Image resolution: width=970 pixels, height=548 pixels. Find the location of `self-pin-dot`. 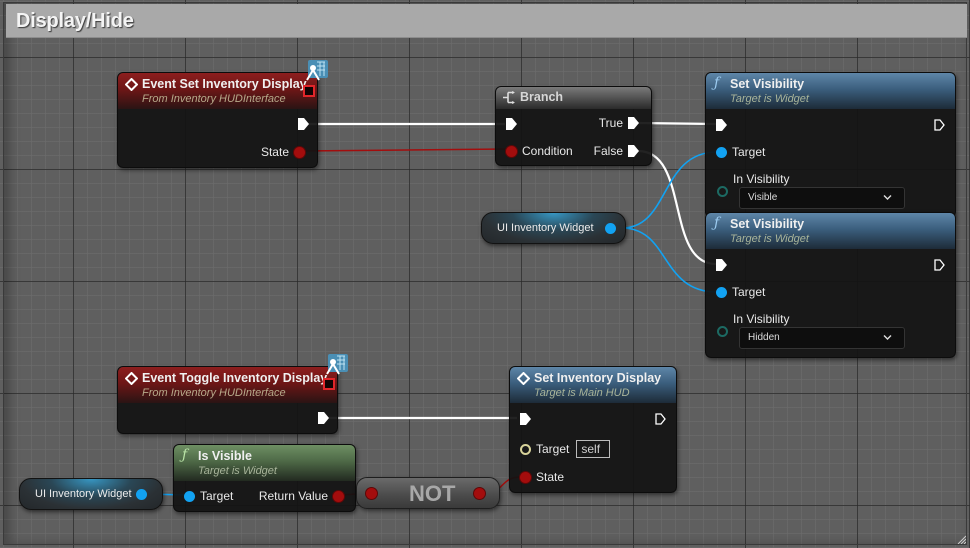

self-pin-dot is located at coordinates (525, 449).